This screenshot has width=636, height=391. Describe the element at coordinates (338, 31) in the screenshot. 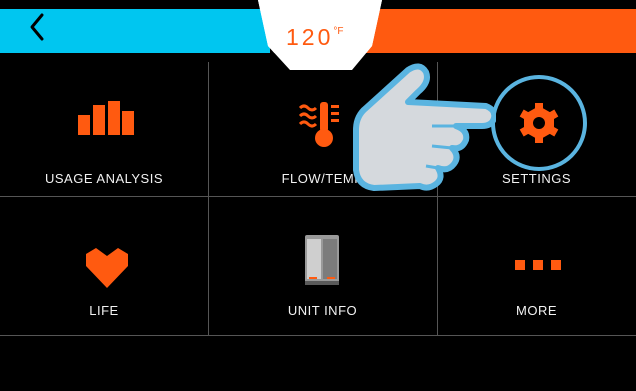

I see `temperature-unit: °F` at that location.